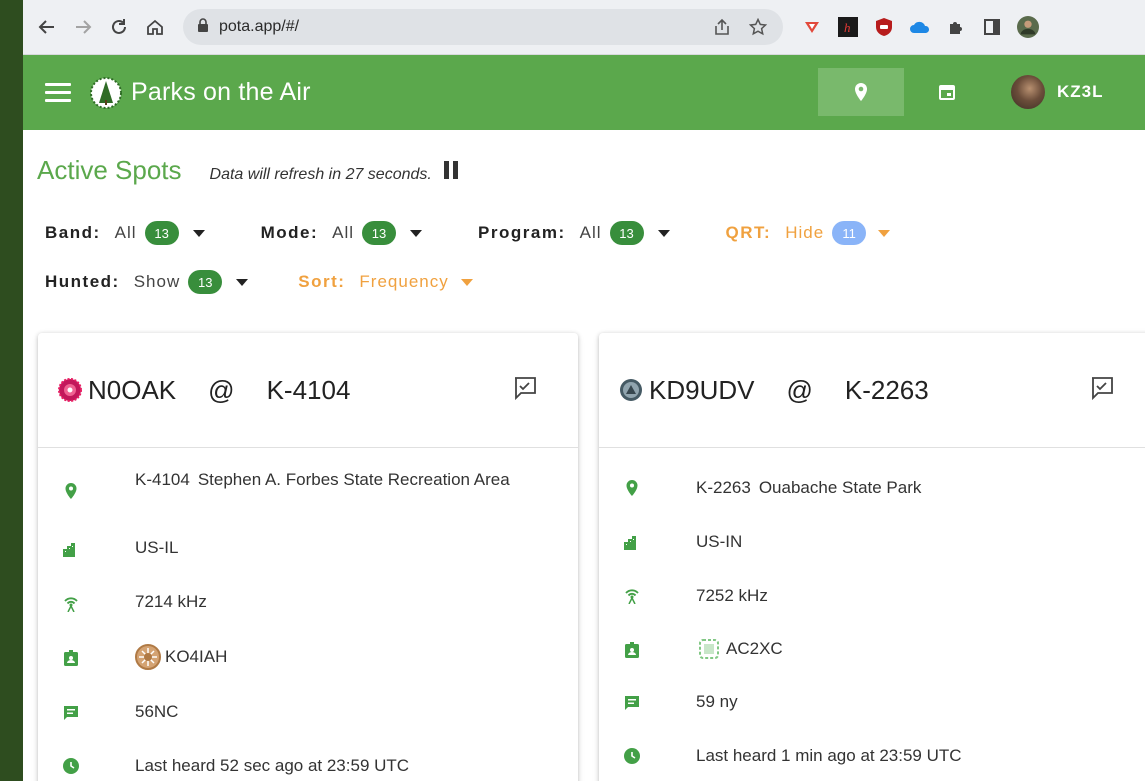 This screenshot has width=1145, height=781. What do you see at coordinates (829, 755) in the screenshot?
I see `last-heard-text: Last heard 1 min ago at 23:59 UTC` at bounding box center [829, 755].